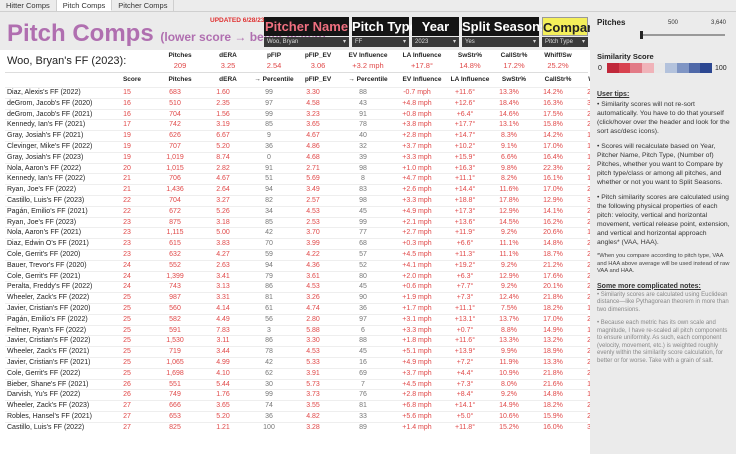 This screenshot has height=454, width=736. What do you see at coordinates (514, 55) in the screenshot?
I see `player-stat-header: CallStr%` at bounding box center [514, 55].